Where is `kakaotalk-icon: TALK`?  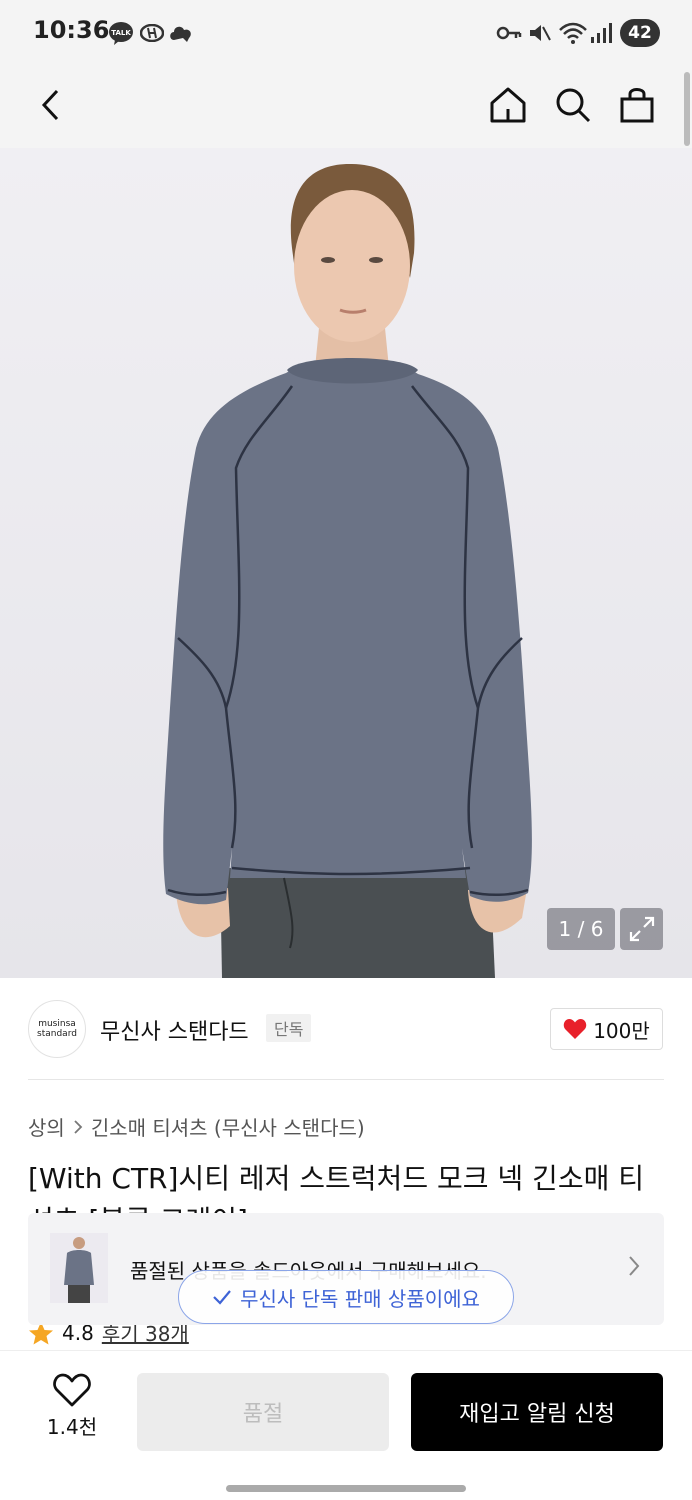 kakaotalk-icon: TALK is located at coordinates (121, 33).